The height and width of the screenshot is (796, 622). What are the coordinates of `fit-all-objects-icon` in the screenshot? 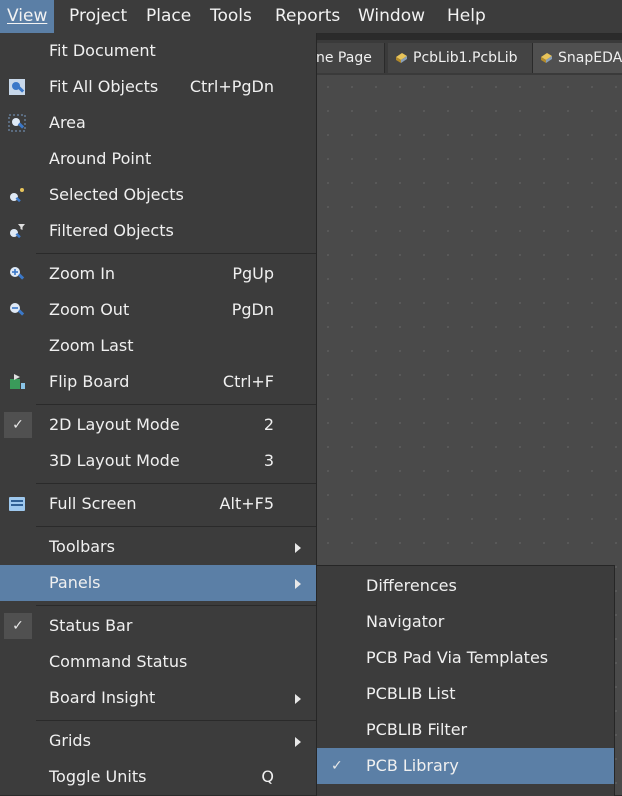 It's located at (17, 87).